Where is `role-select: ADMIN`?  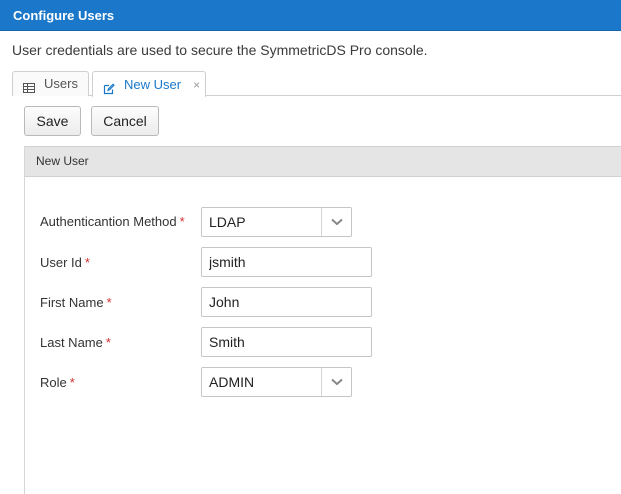 role-select: ADMIN is located at coordinates (276, 382).